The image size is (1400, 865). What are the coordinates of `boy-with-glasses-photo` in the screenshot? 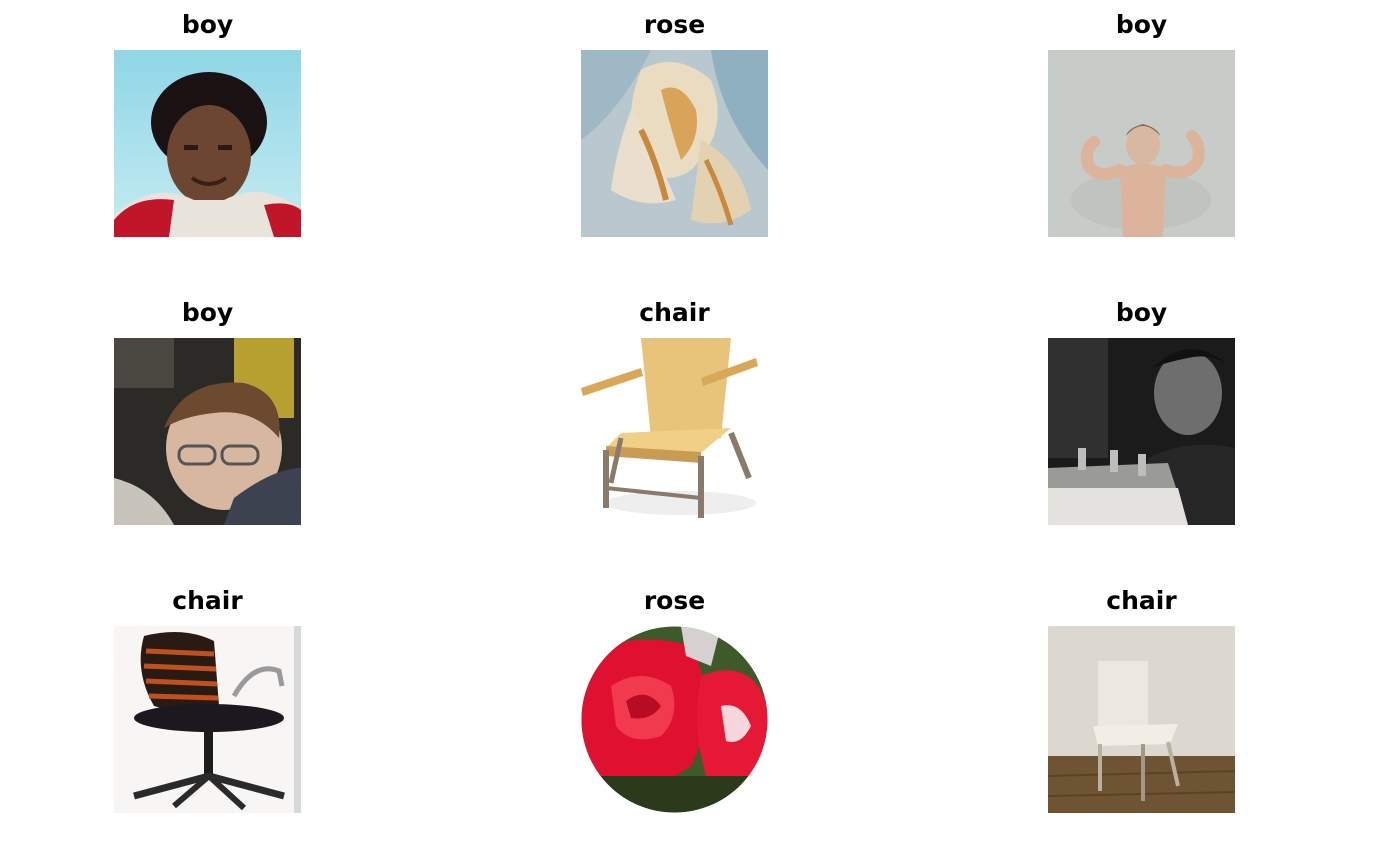 It's located at (207, 431).